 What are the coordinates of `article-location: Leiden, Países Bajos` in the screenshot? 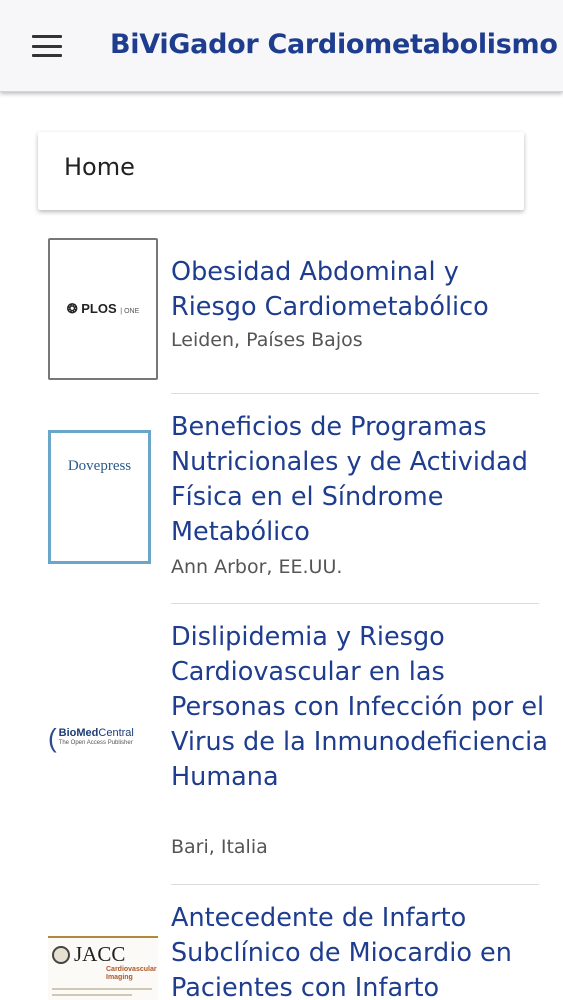 It's located at (267, 340).